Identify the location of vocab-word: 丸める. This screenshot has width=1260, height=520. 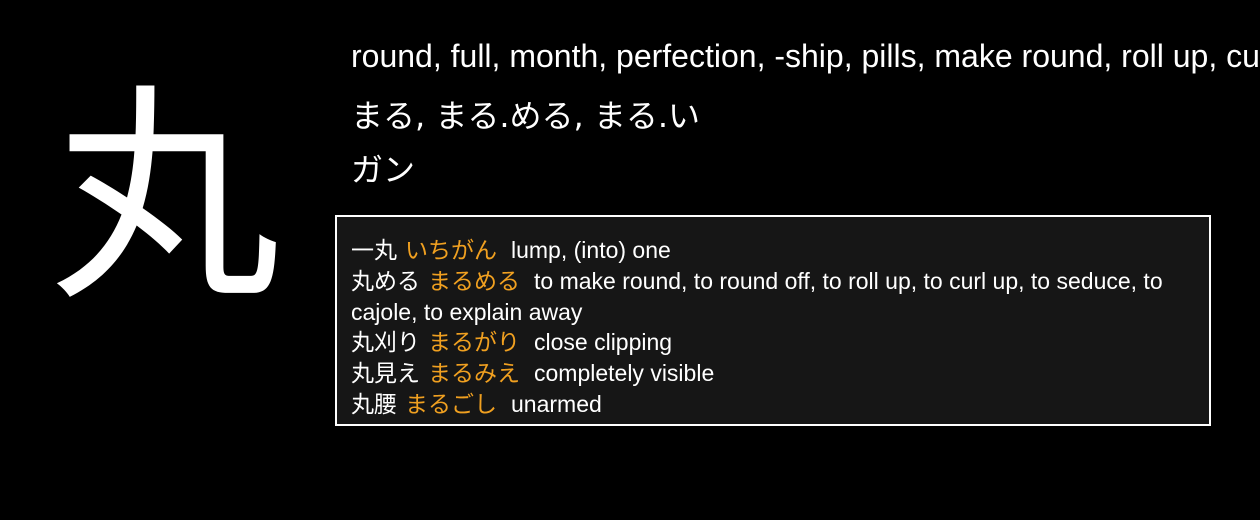
(385, 282).